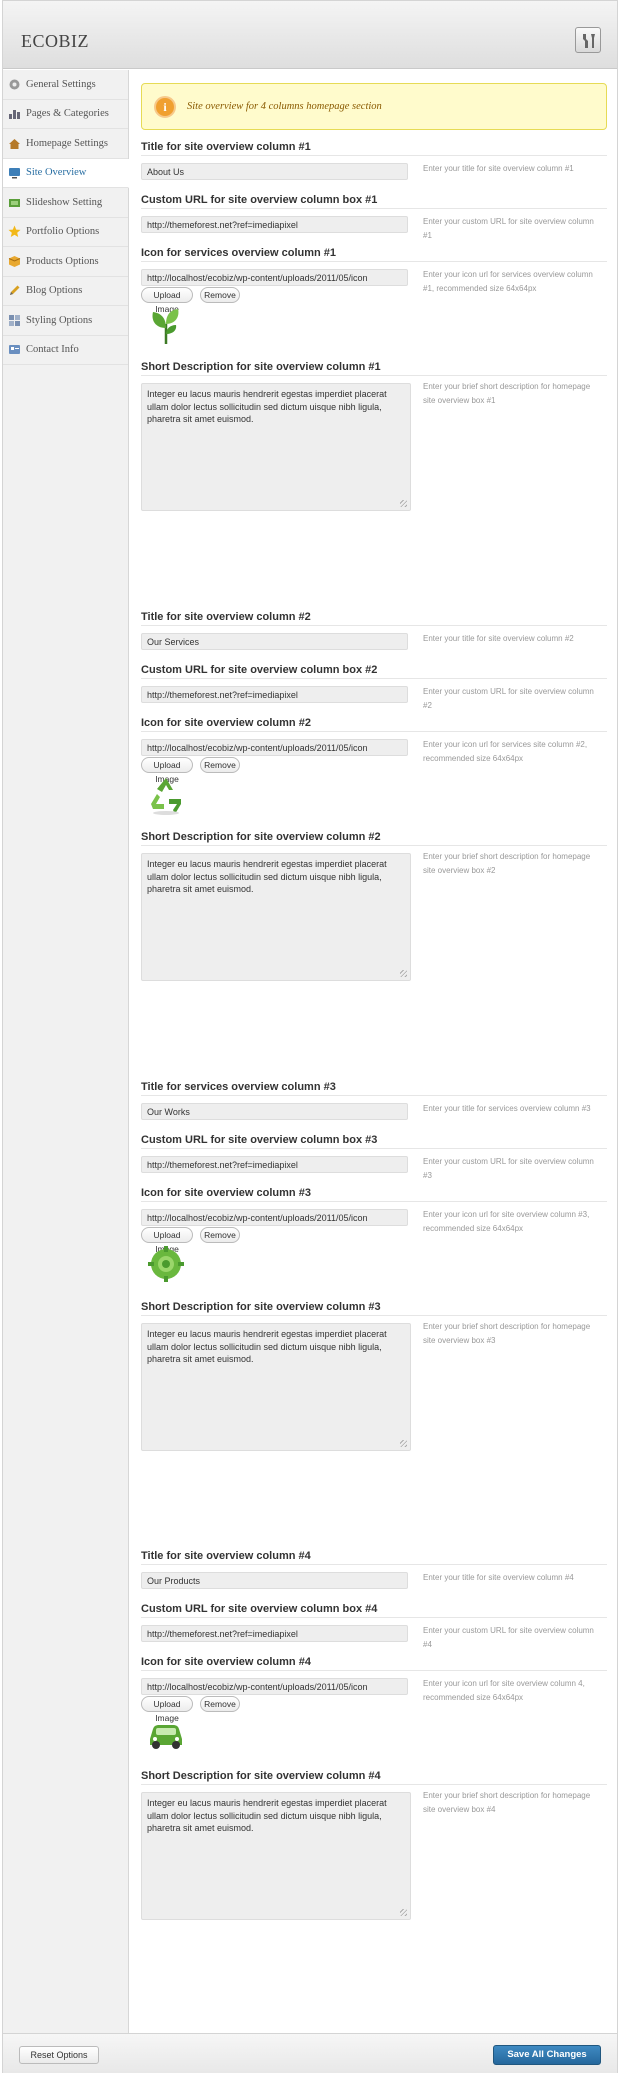  What do you see at coordinates (274, 1580) in the screenshot?
I see `title-input: Our Products` at bounding box center [274, 1580].